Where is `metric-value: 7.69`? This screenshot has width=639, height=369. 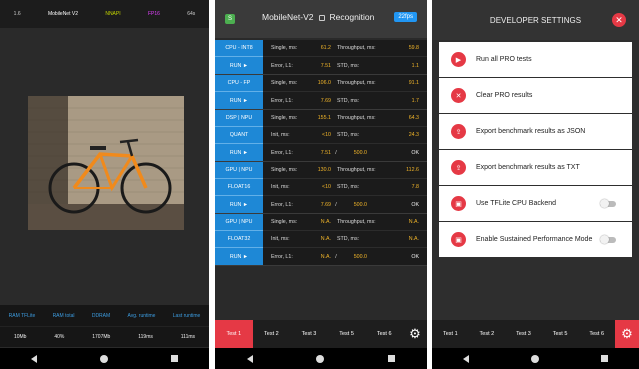
metric-value: 7.69 is located at coordinates (325, 204).